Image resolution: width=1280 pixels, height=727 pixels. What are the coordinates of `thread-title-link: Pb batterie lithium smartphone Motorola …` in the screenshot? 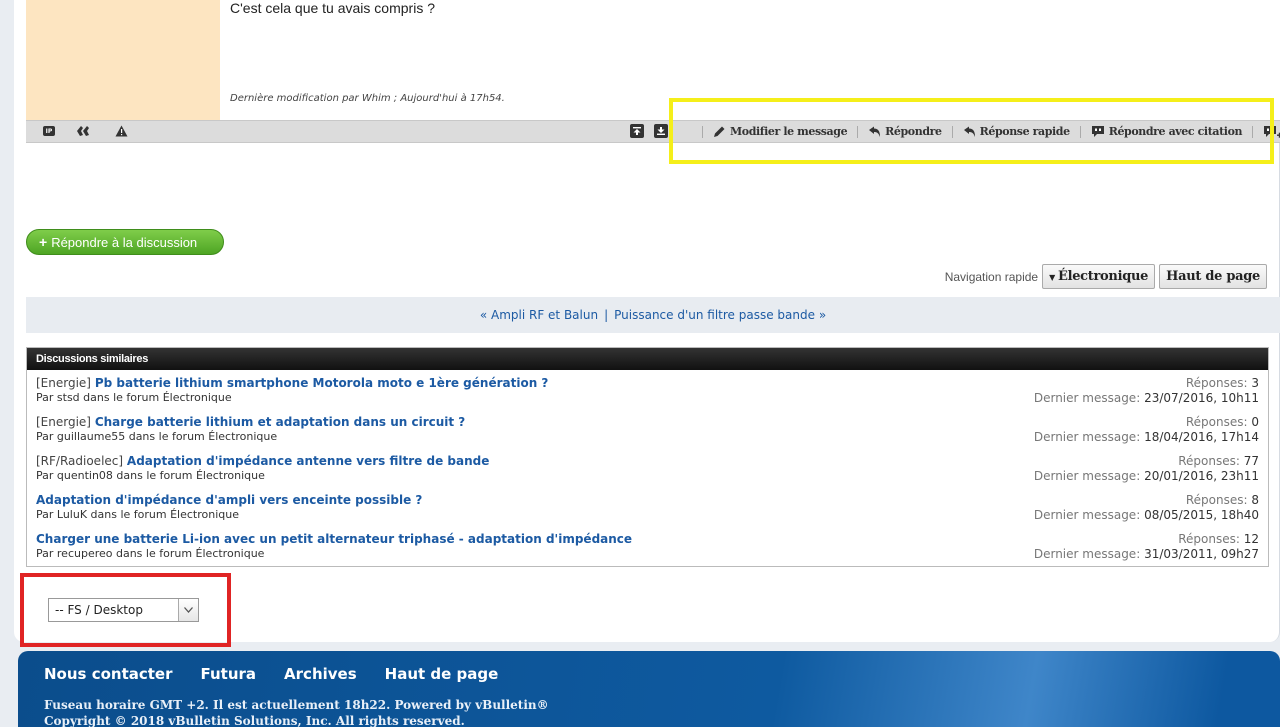 It's located at (322, 383).